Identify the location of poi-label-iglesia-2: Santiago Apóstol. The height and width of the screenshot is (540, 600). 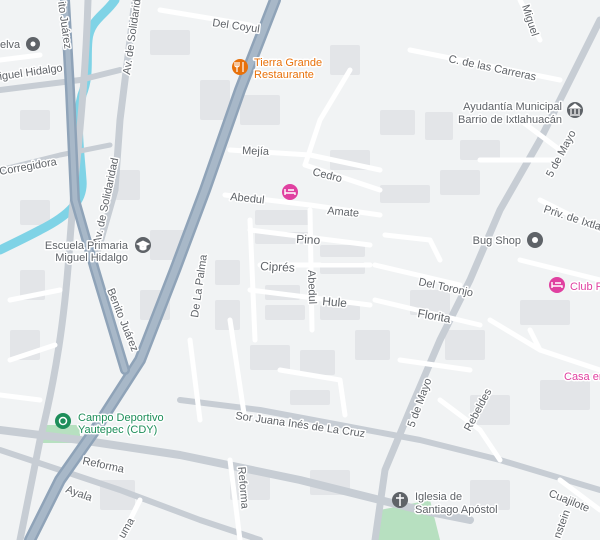
(456, 510).